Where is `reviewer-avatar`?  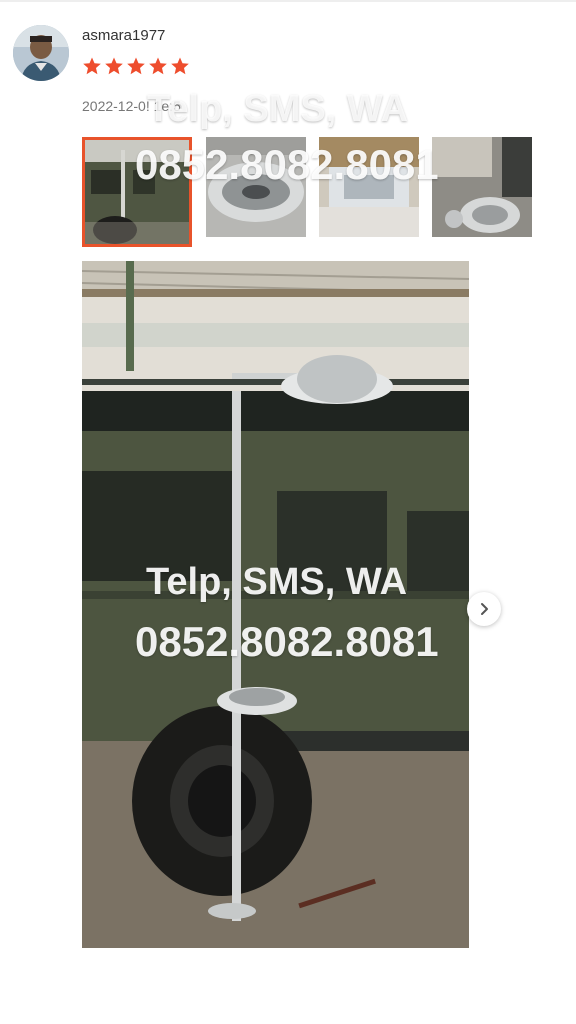
reviewer-avatar is located at coordinates (41, 53).